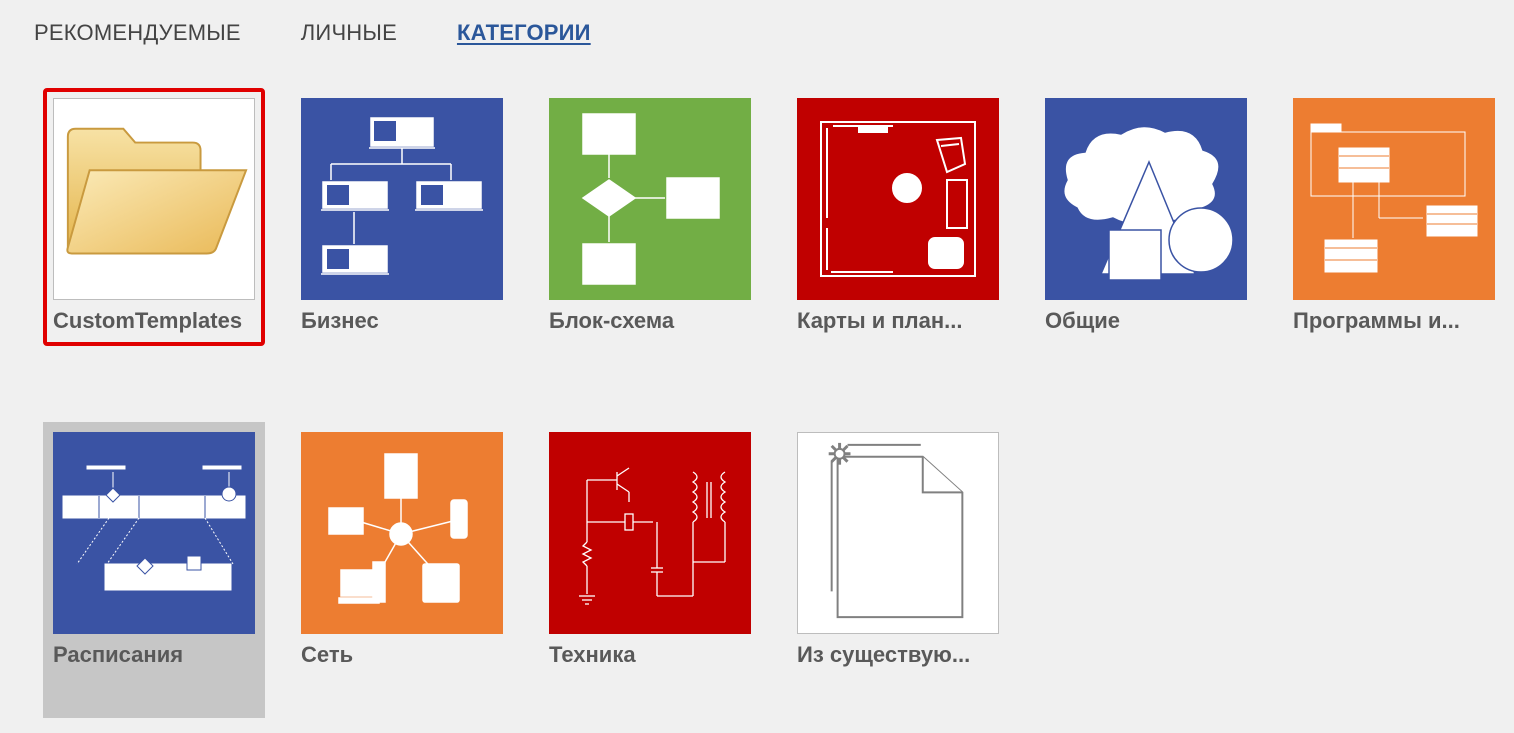 This screenshot has height=733, width=1514. I want to click on tile-customtemplates: CustomTemplates, so click(154, 217).